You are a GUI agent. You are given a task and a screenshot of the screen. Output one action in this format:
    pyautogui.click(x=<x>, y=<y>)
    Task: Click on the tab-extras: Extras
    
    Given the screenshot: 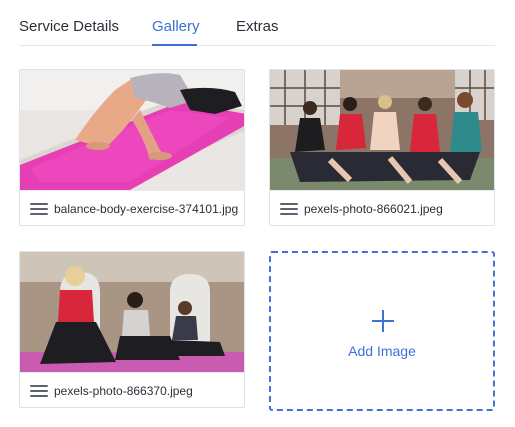 What is the action you would take?
    pyautogui.click(x=257, y=26)
    